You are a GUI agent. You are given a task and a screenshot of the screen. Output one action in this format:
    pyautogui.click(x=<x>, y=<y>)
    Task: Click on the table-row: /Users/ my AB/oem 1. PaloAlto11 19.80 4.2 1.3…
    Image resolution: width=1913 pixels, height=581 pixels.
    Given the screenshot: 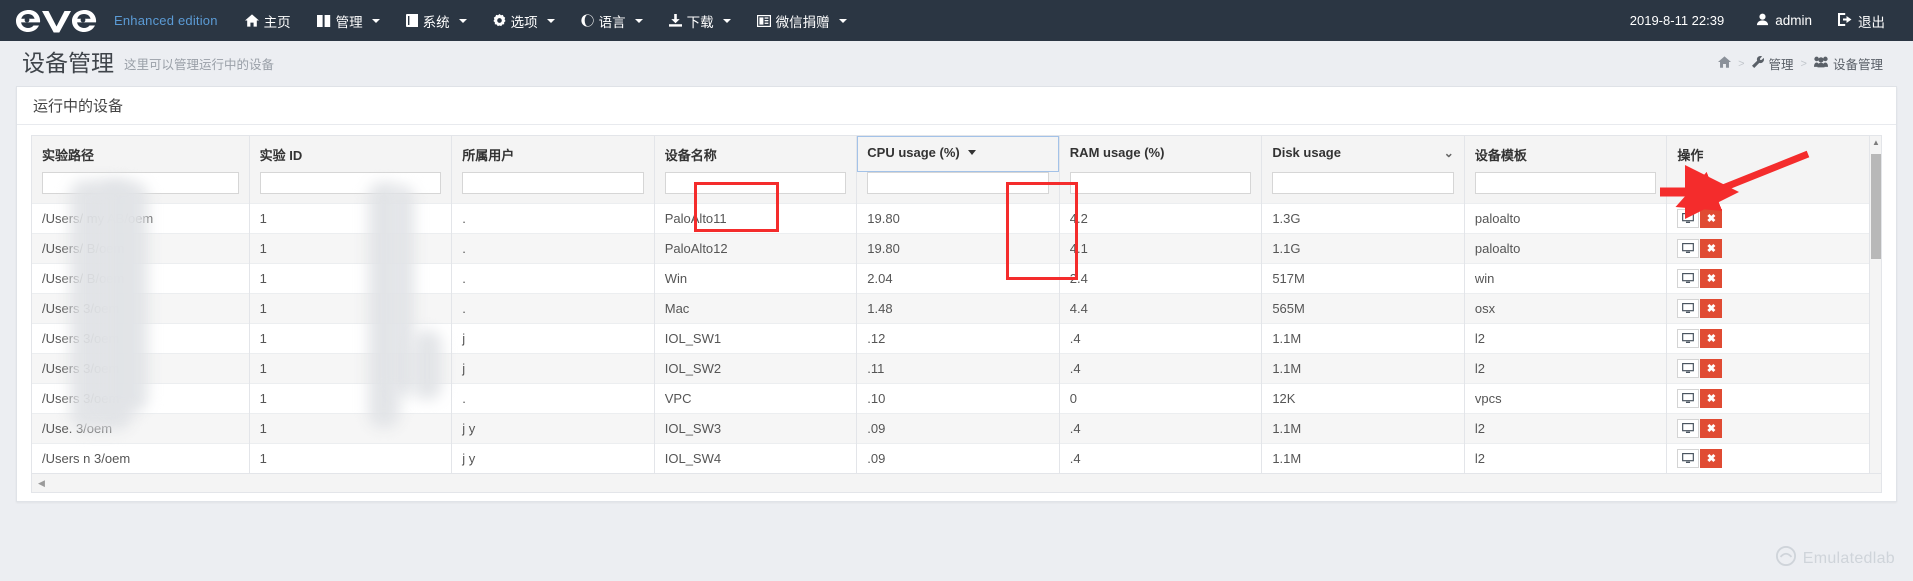 What is the action you would take?
    pyautogui.click(x=956, y=218)
    